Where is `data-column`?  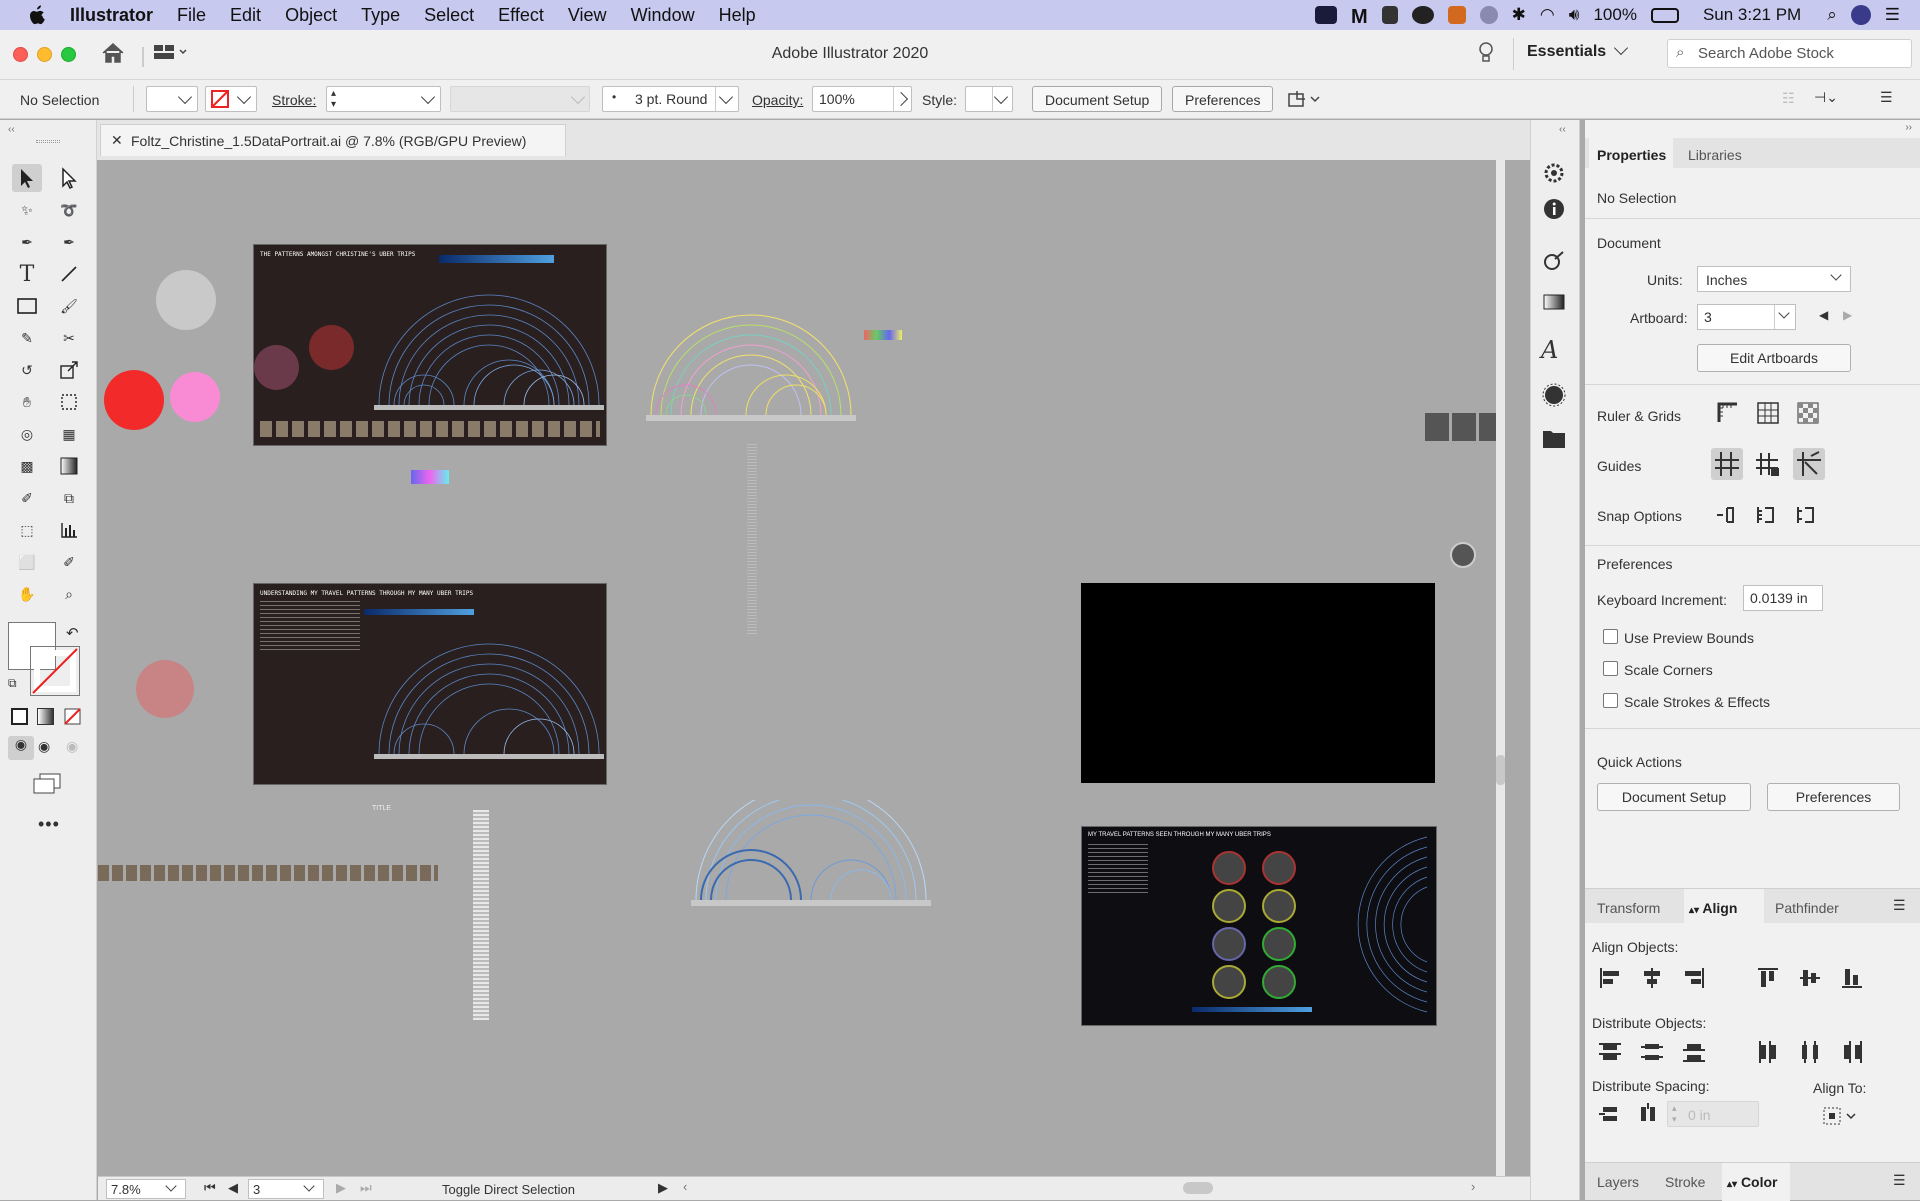
data-column is located at coordinates (481, 915).